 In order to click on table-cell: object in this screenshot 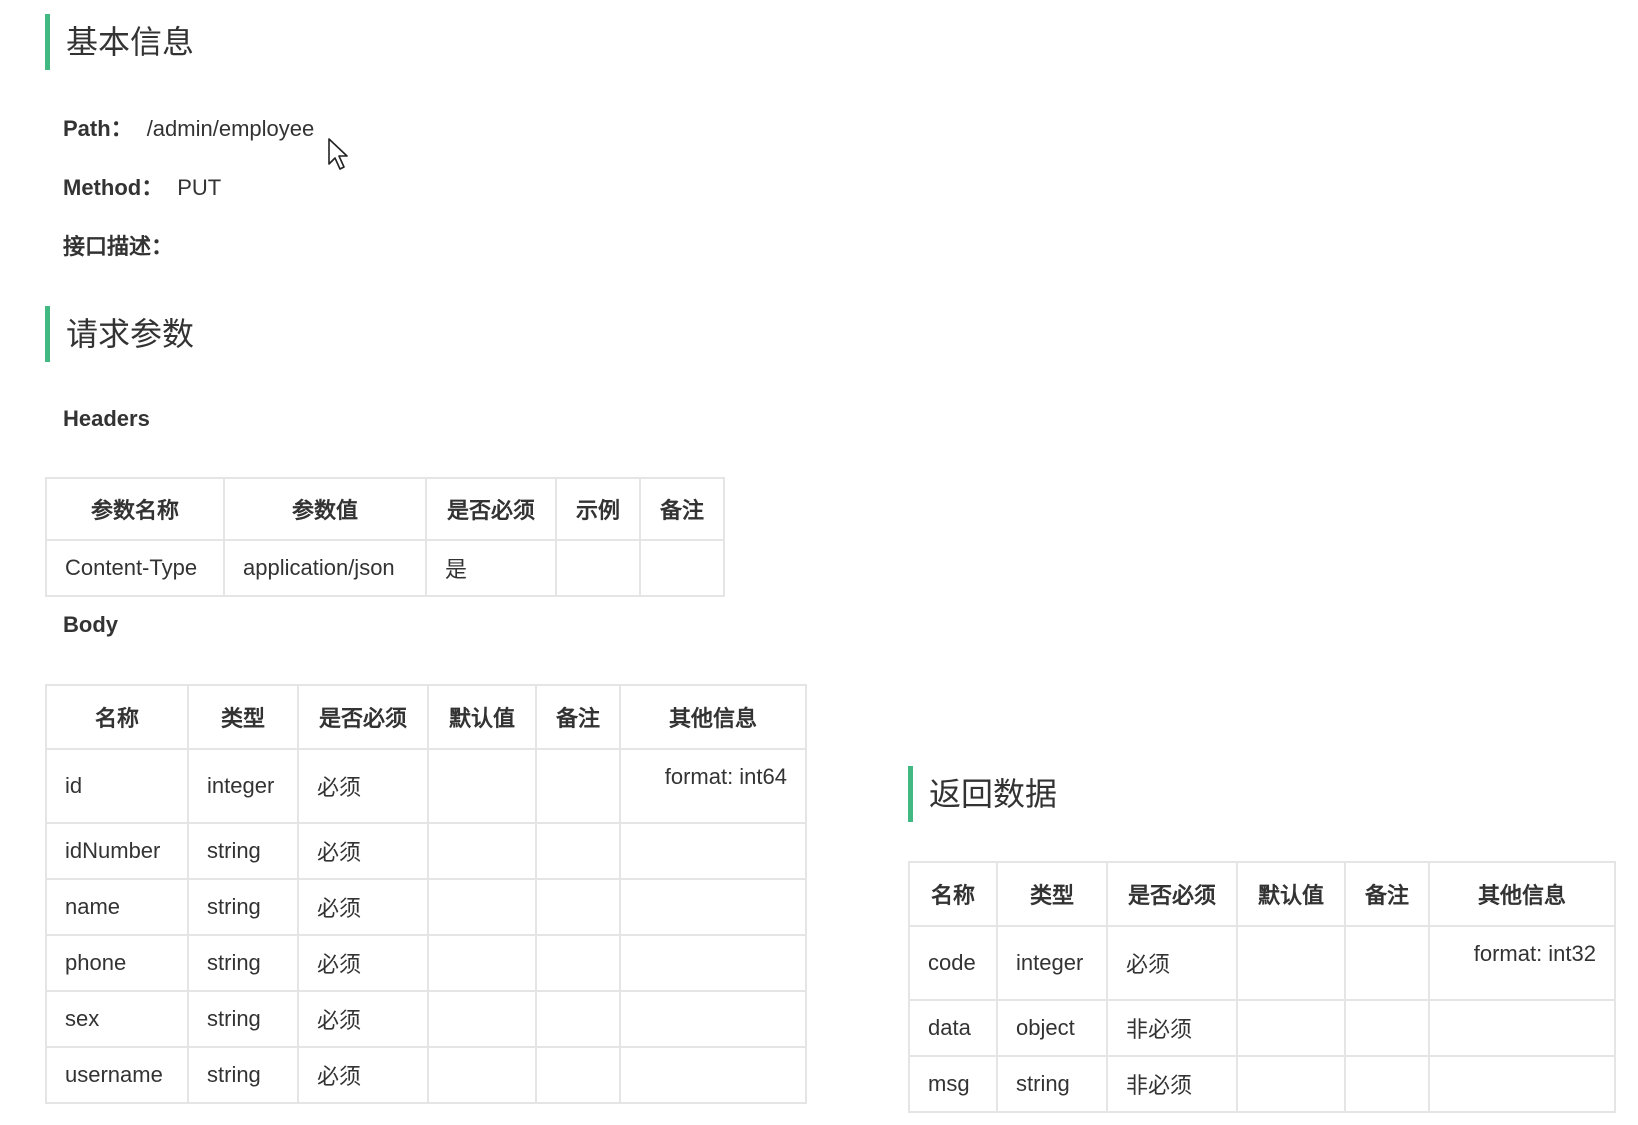, I will do `click(1052, 1028)`.